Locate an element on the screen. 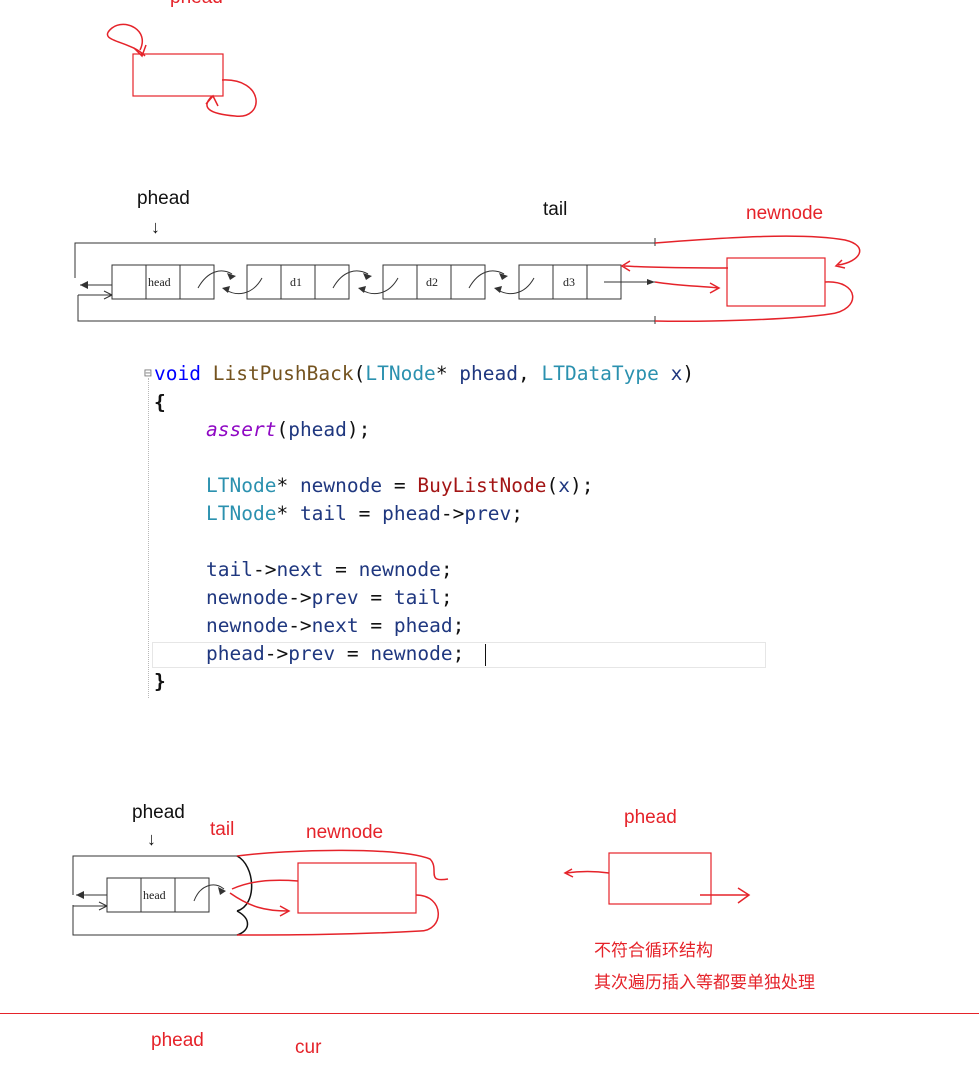 This screenshot has width=979, height=1067. note-line-1: 不符合循环结构 is located at coordinates (653, 951).